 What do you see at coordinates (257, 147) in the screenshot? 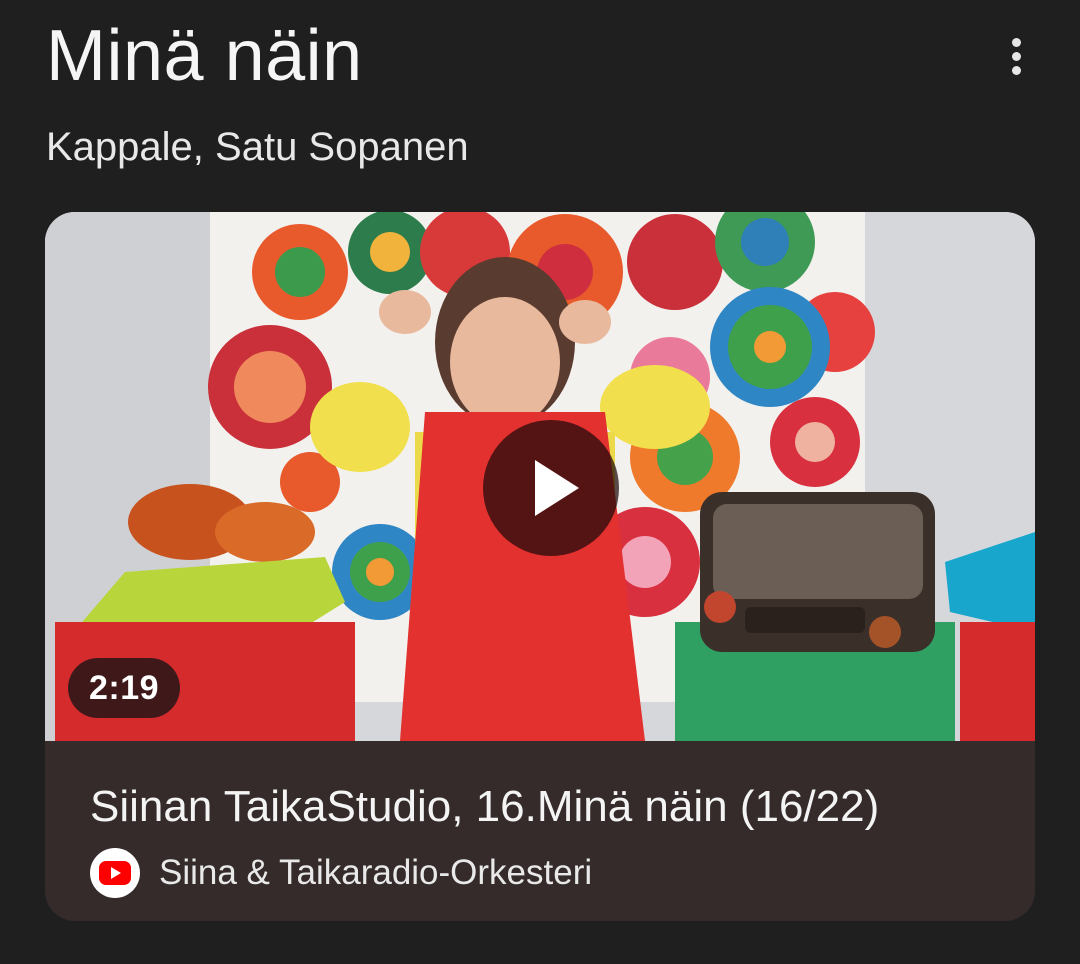
I see `page-subtitle: Kappale, Satu Sopanen` at bounding box center [257, 147].